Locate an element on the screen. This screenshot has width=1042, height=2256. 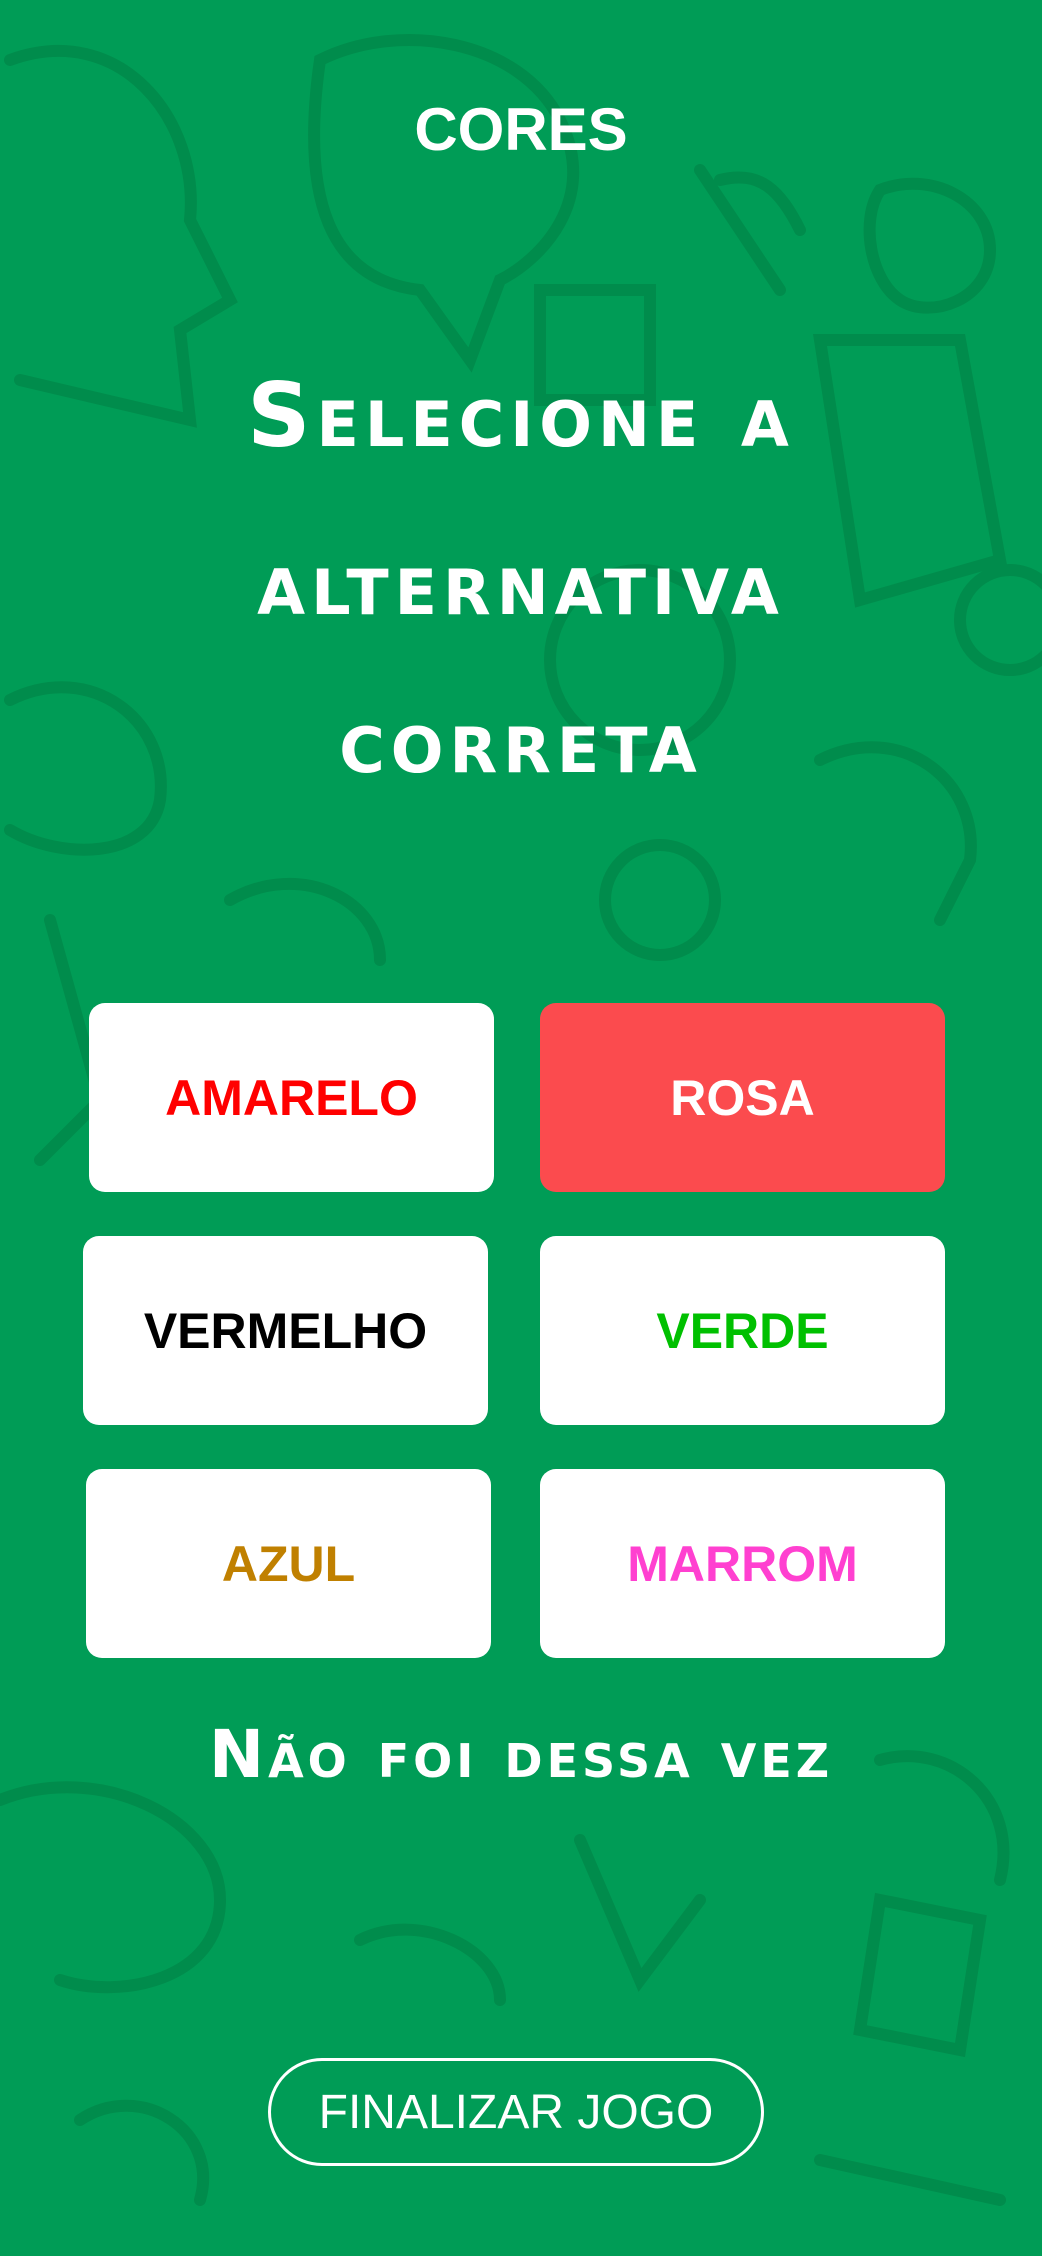
option-label: AMARELO is located at coordinates (291, 1097).